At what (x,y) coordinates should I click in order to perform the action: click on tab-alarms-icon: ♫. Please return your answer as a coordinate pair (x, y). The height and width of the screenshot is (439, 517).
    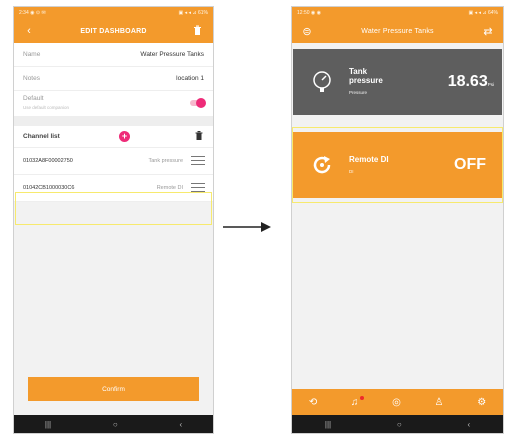
    Looking at the image, I should click on (355, 402).